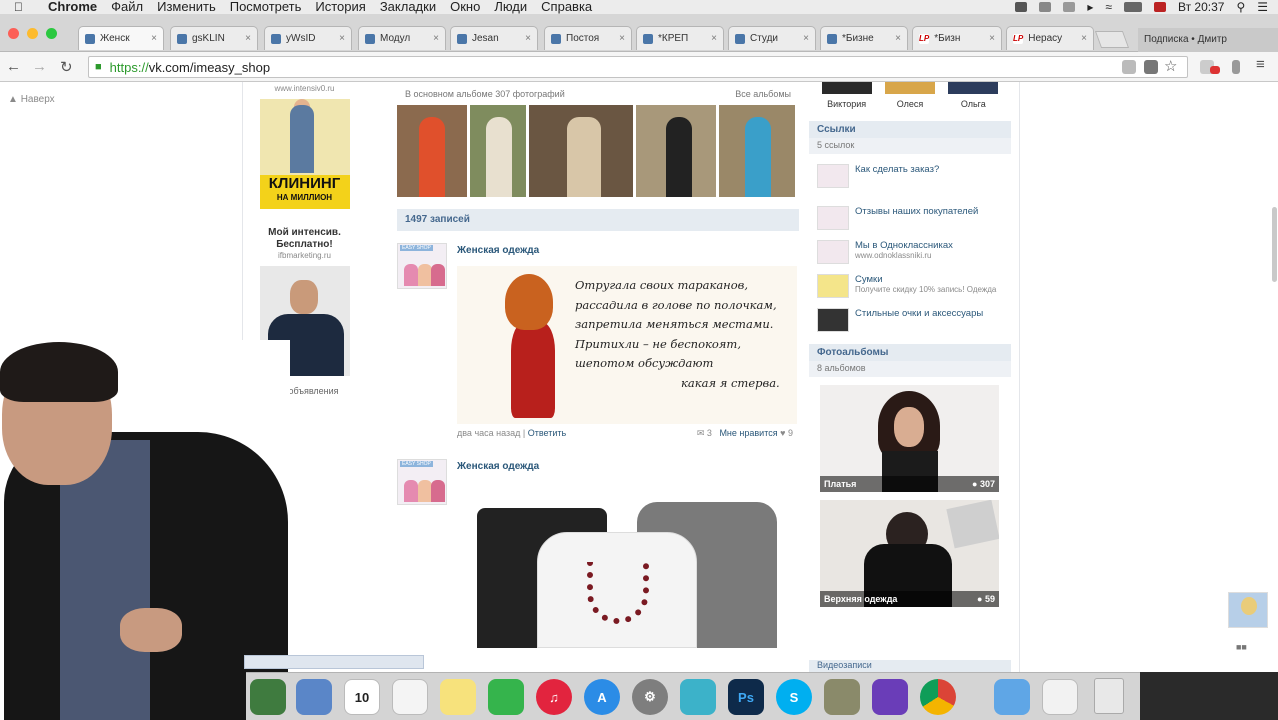 This screenshot has height=720, width=1278. What do you see at coordinates (1109, 696) in the screenshot?
I see `trash-icon` at bounding box center [1109, 696].